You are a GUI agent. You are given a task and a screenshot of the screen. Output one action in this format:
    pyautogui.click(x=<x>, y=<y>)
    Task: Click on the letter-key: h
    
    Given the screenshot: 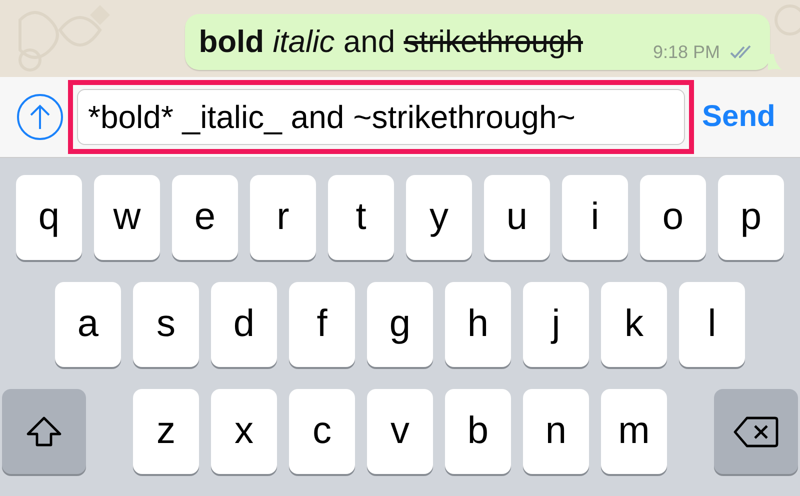 What is the action you would take?
    pyautogui.click(x=478, y=324)
    